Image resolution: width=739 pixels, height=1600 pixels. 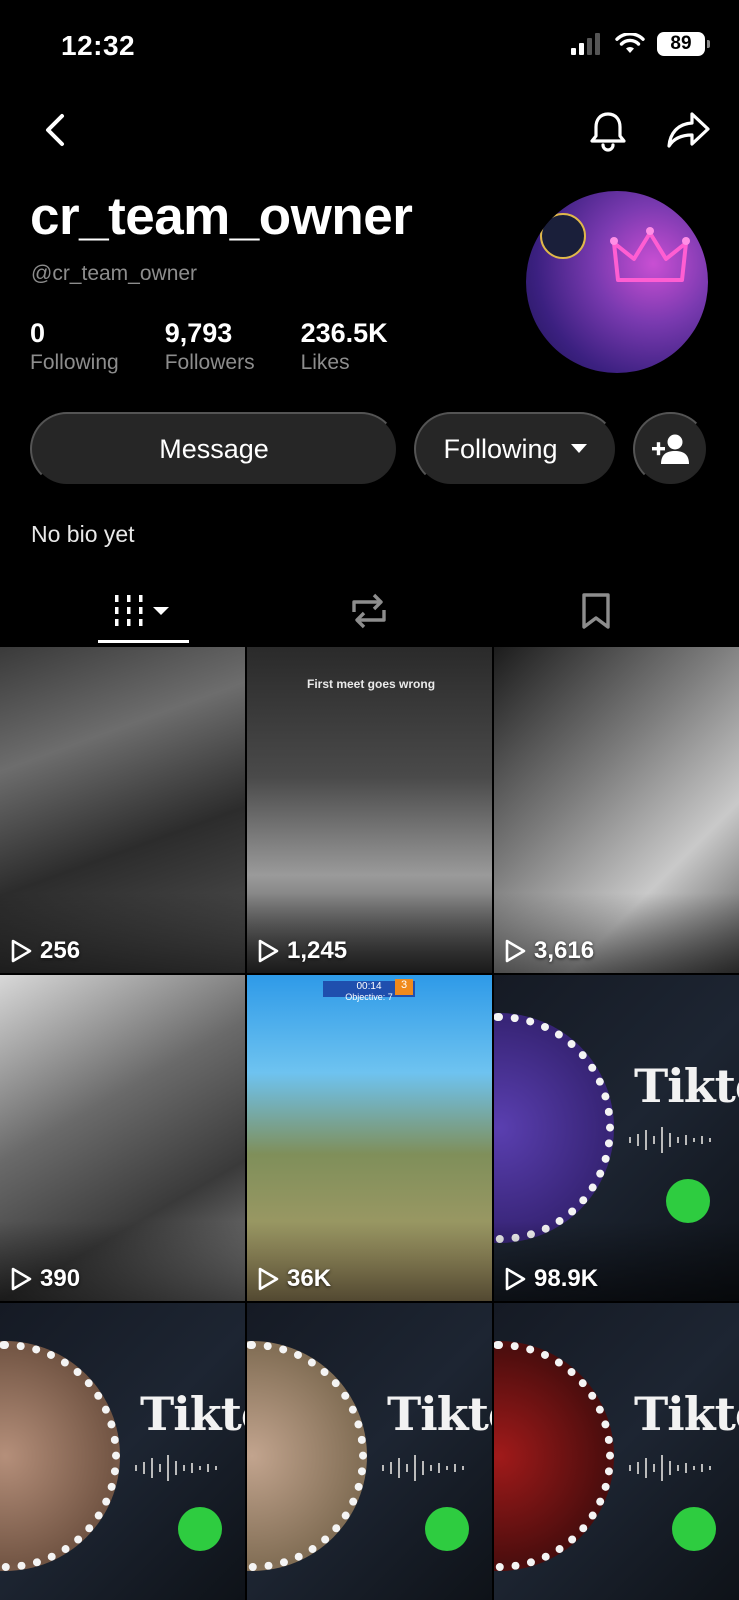 I want to click on status-time: 12:32, so click(x=98, y=45).